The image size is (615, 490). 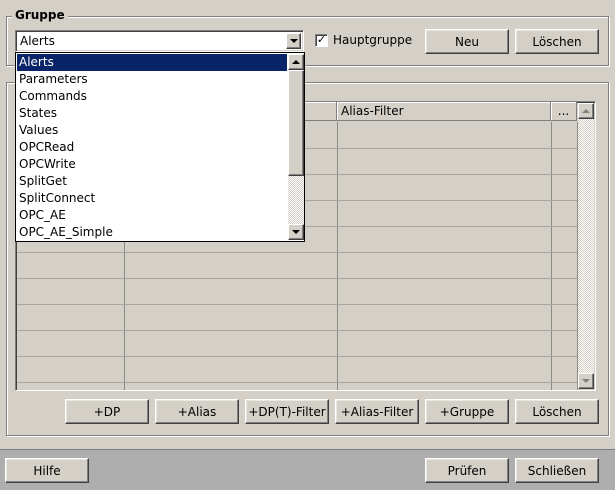 I want to click on chevron-down-icon, so click(x=293, y=41).